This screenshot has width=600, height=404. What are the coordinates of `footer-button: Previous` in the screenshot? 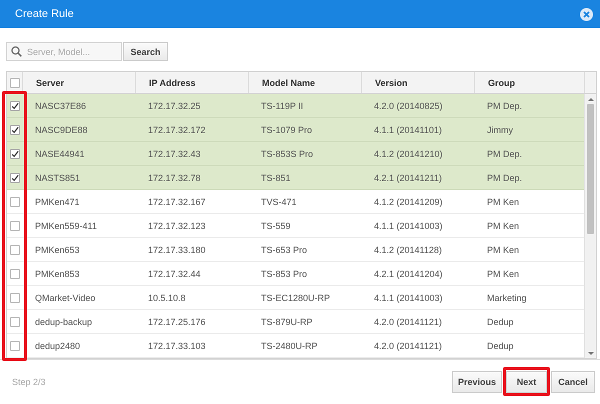 It's located at (477, 382).